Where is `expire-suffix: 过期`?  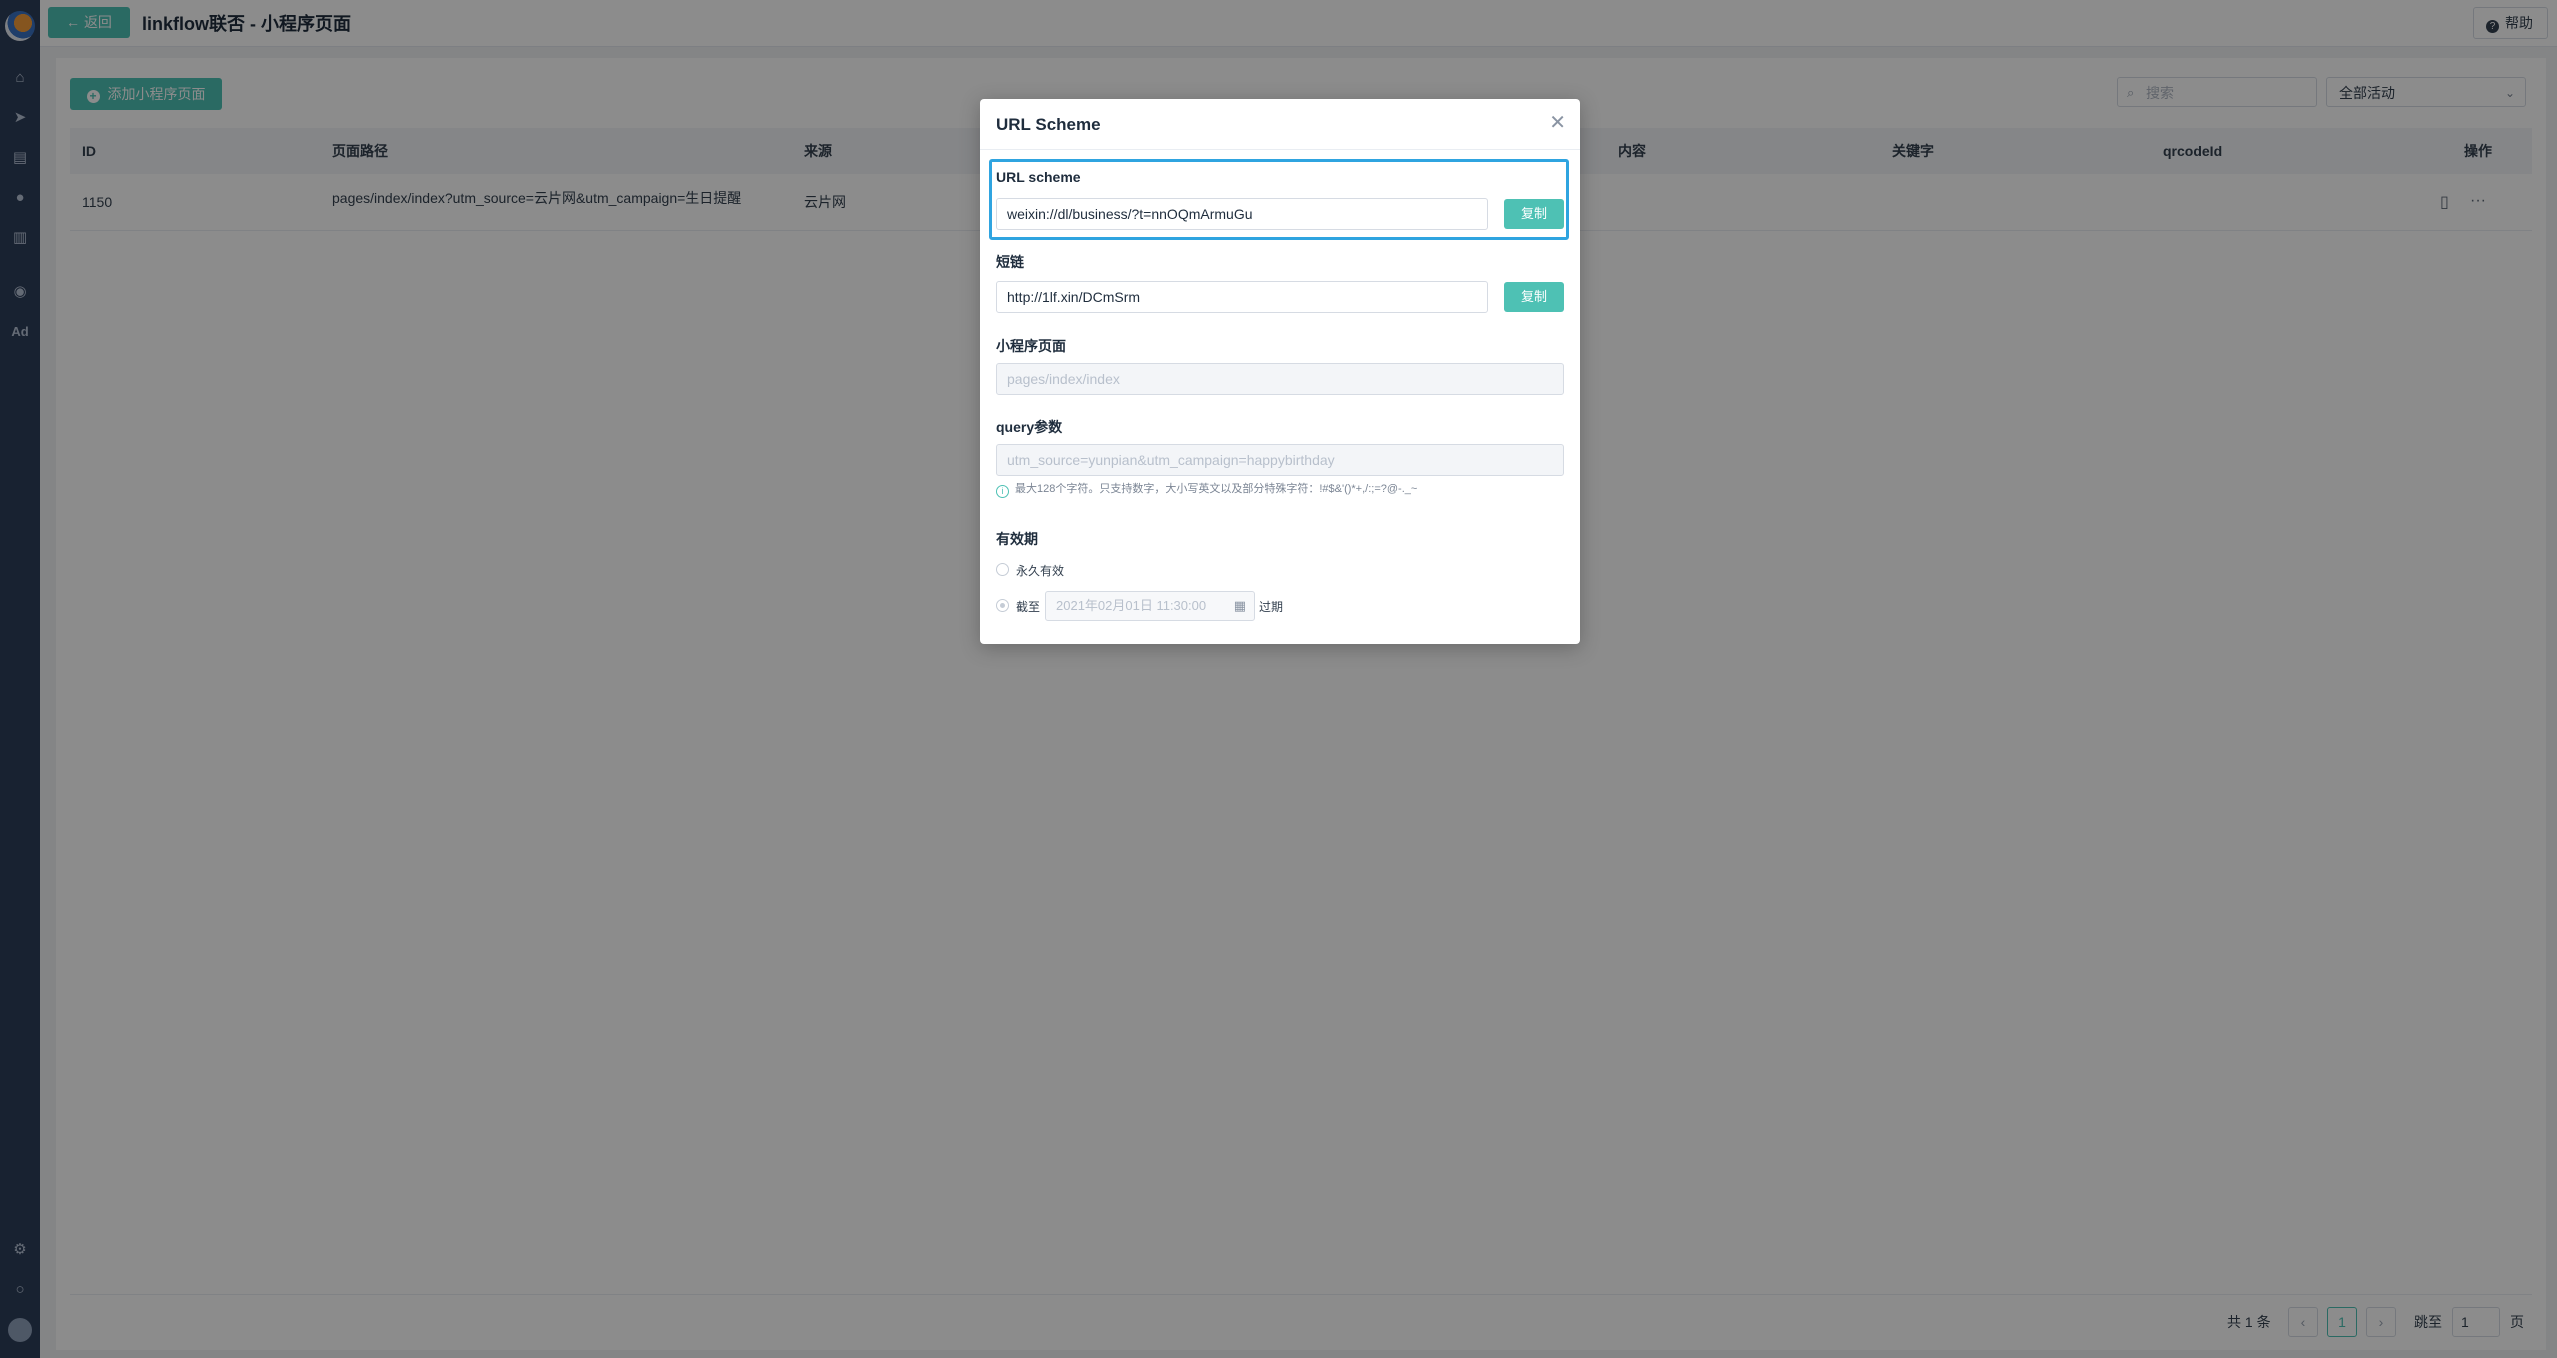 expire-suffix: 过期 is located at coordinates (1271, 607).